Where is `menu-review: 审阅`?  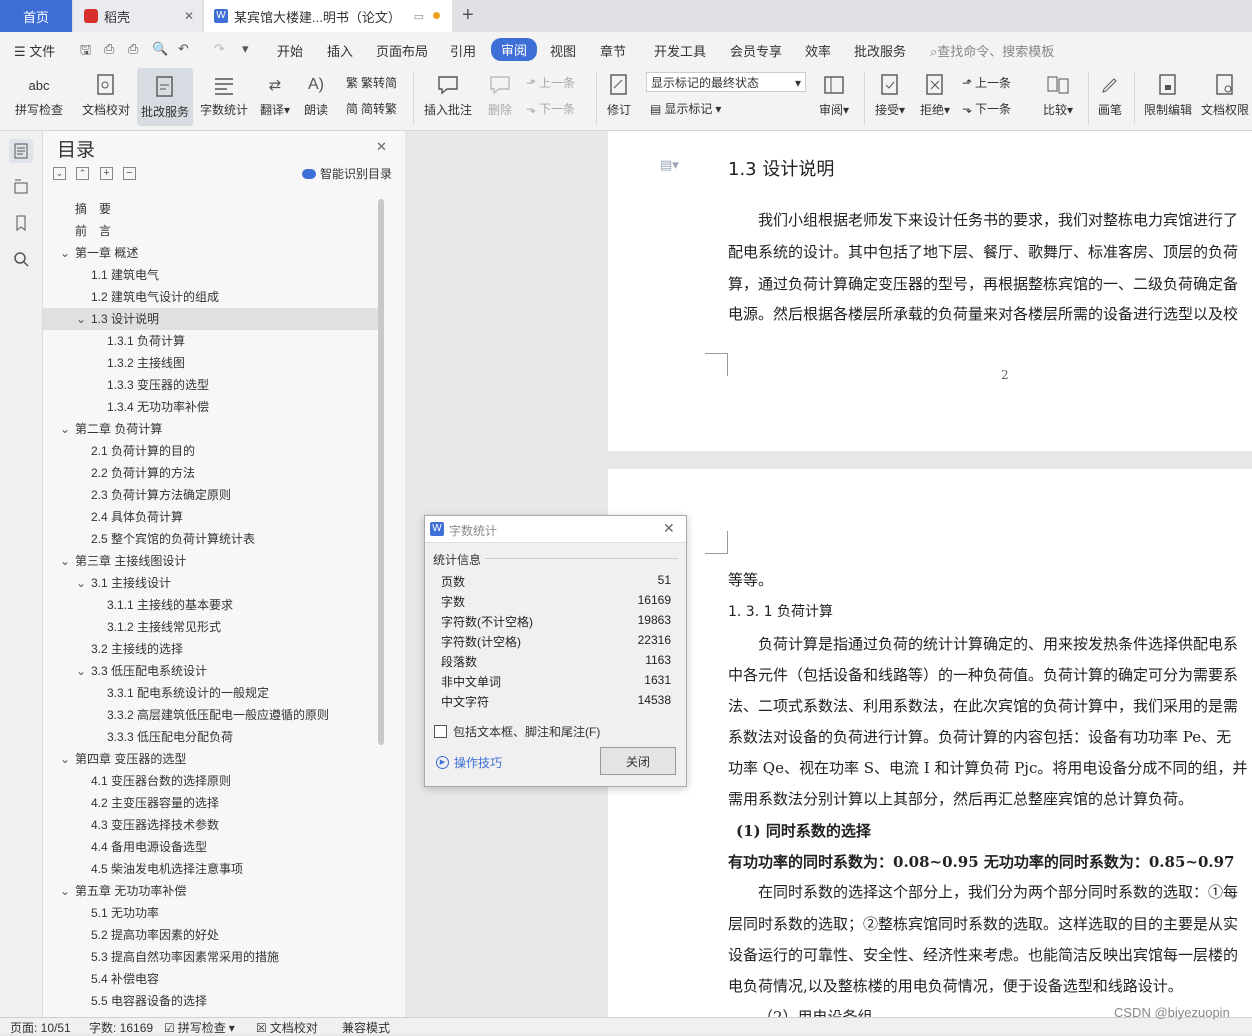 menu-review: 审阅 is located at coordinates (514, 49).